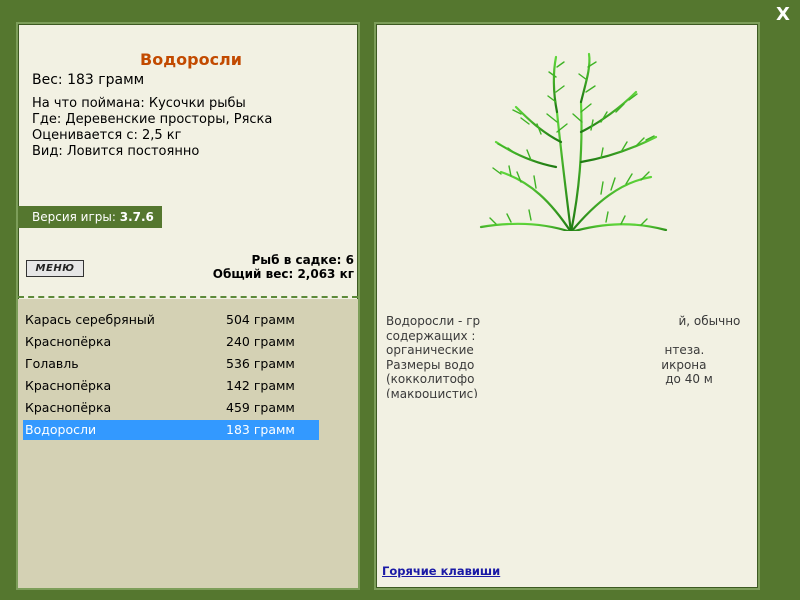 The height and width of the screenshot is (600, 800). Describe the element at coordinates (549, 379) in the screenshot. I see `description-line: (кокколитофо до 40 м` at that location.